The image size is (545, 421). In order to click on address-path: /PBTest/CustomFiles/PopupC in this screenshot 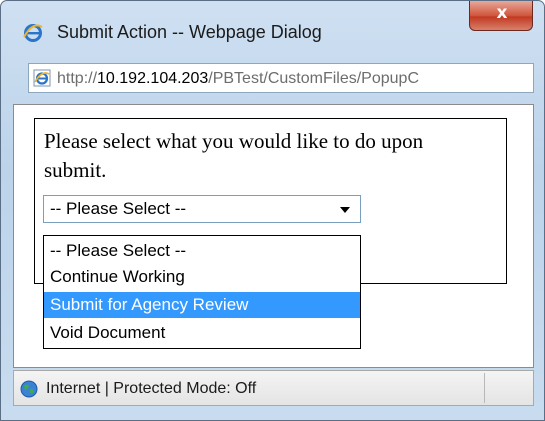, I will do `click(313, 78)`.